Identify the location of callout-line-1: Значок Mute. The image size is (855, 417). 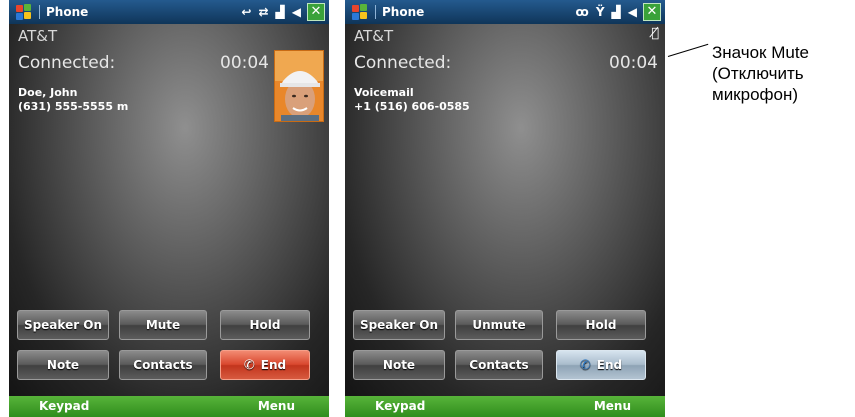
(761, 52).